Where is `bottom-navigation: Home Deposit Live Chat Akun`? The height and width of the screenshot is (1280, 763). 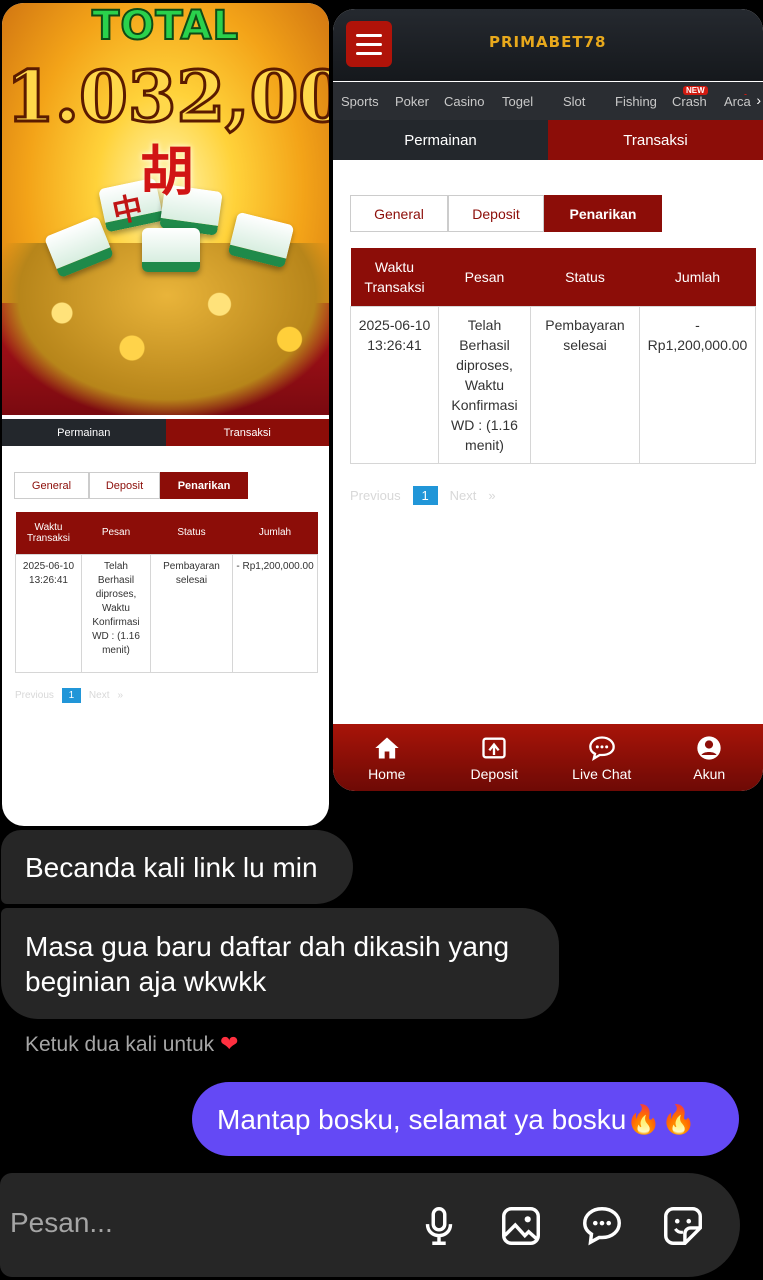 bottom-navigation: Home Deposit Live Chat Akun is located at coordinates (548, 757).